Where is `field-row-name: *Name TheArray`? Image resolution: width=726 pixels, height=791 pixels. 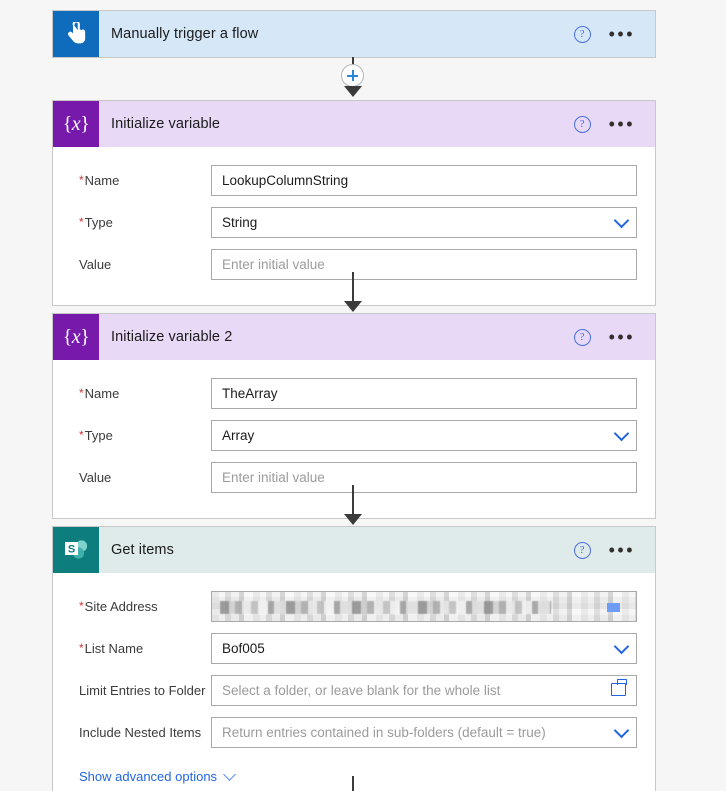 field-row-name: *Name TheArray is located at coordinates (354, 393).